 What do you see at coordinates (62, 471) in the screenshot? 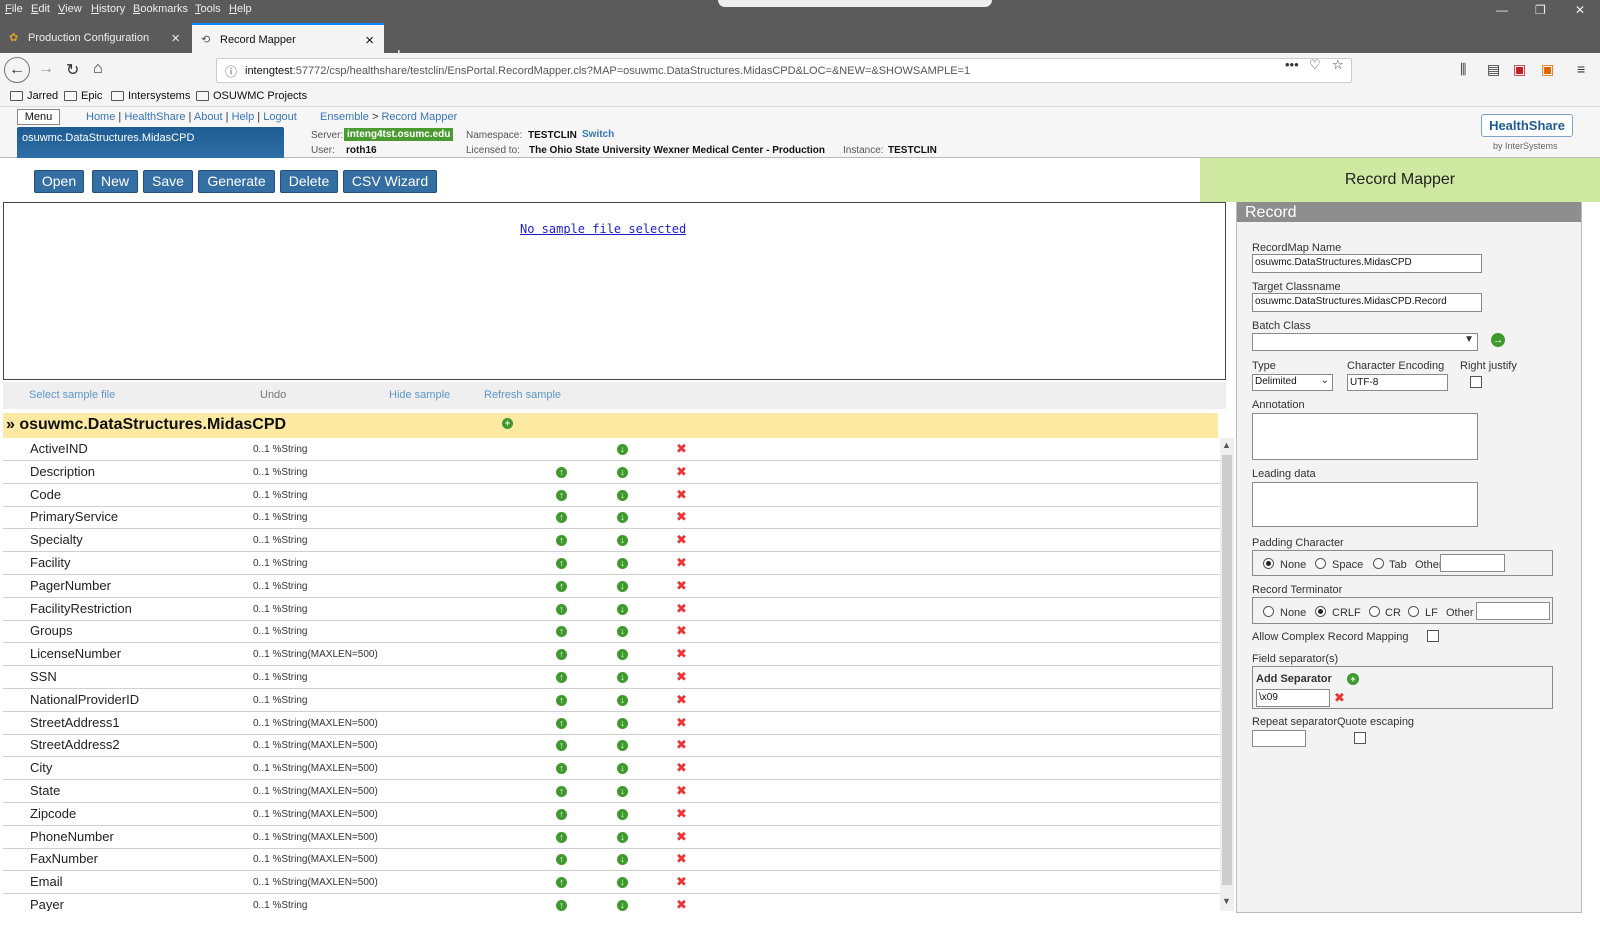
I see `field-name: Description` at bounding box center [62, 471].